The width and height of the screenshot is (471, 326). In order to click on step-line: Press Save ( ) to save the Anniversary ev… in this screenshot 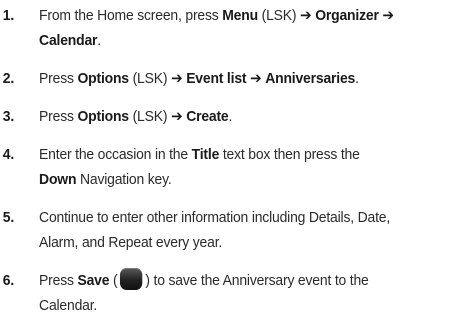, I will do `click(250, 280)`.